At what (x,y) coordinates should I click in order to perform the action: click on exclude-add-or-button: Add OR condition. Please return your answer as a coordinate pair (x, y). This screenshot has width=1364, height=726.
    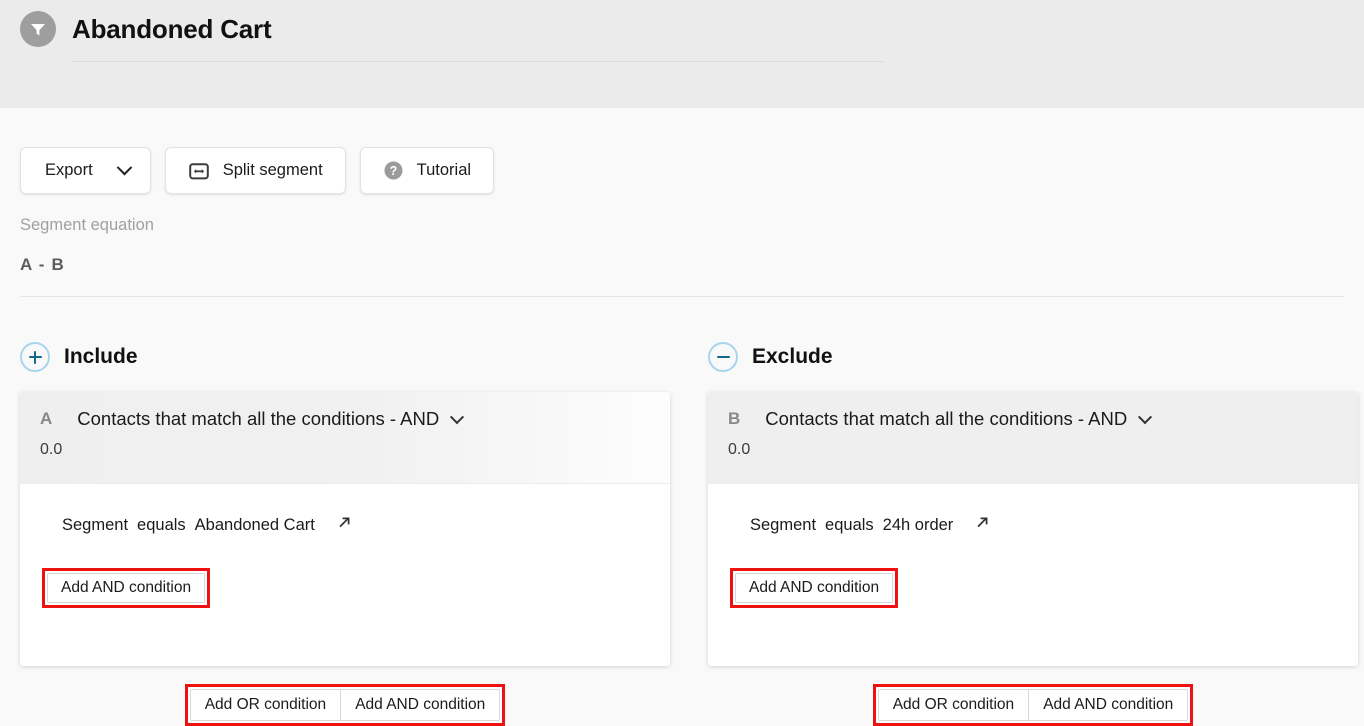
    Looking at the image, I should click on (953, 705).